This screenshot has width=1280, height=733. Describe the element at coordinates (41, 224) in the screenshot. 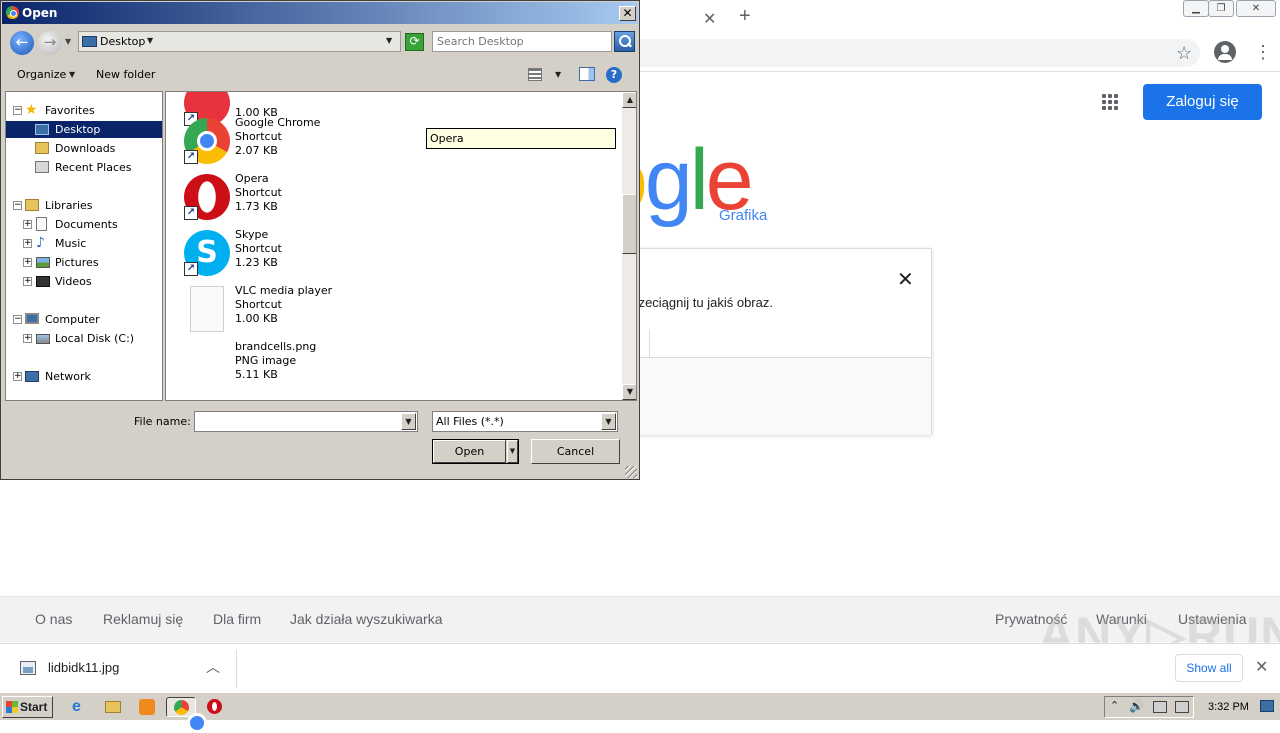

I see `documents-icon` at that location.